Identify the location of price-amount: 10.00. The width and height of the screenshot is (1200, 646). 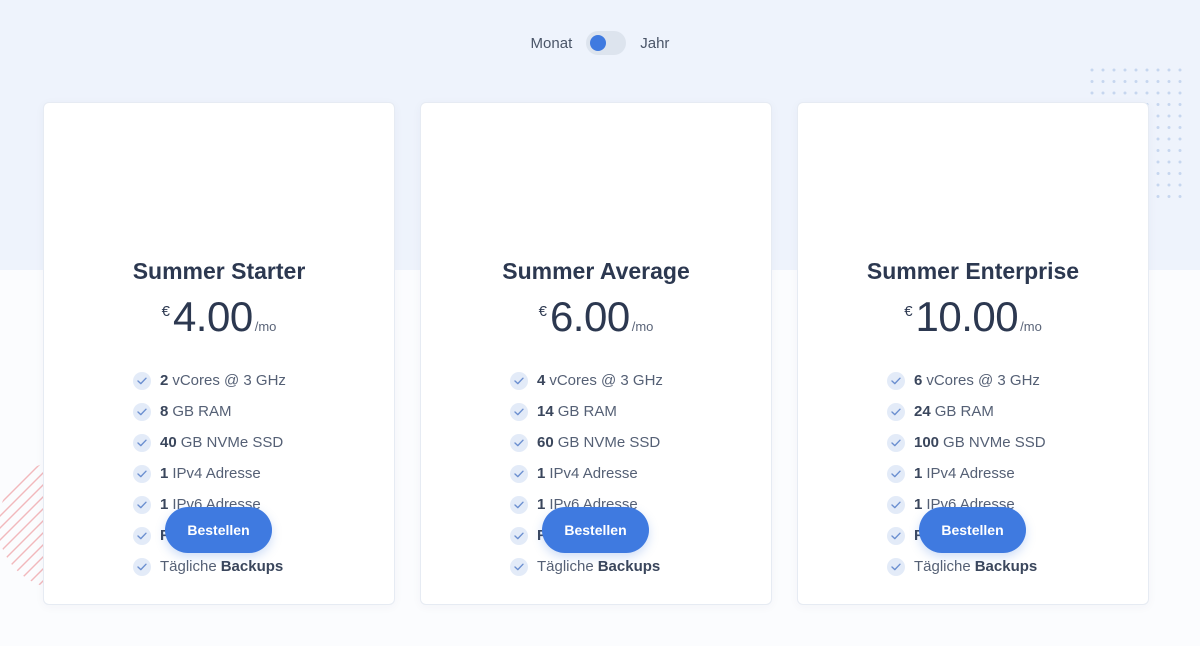
(967, 316).